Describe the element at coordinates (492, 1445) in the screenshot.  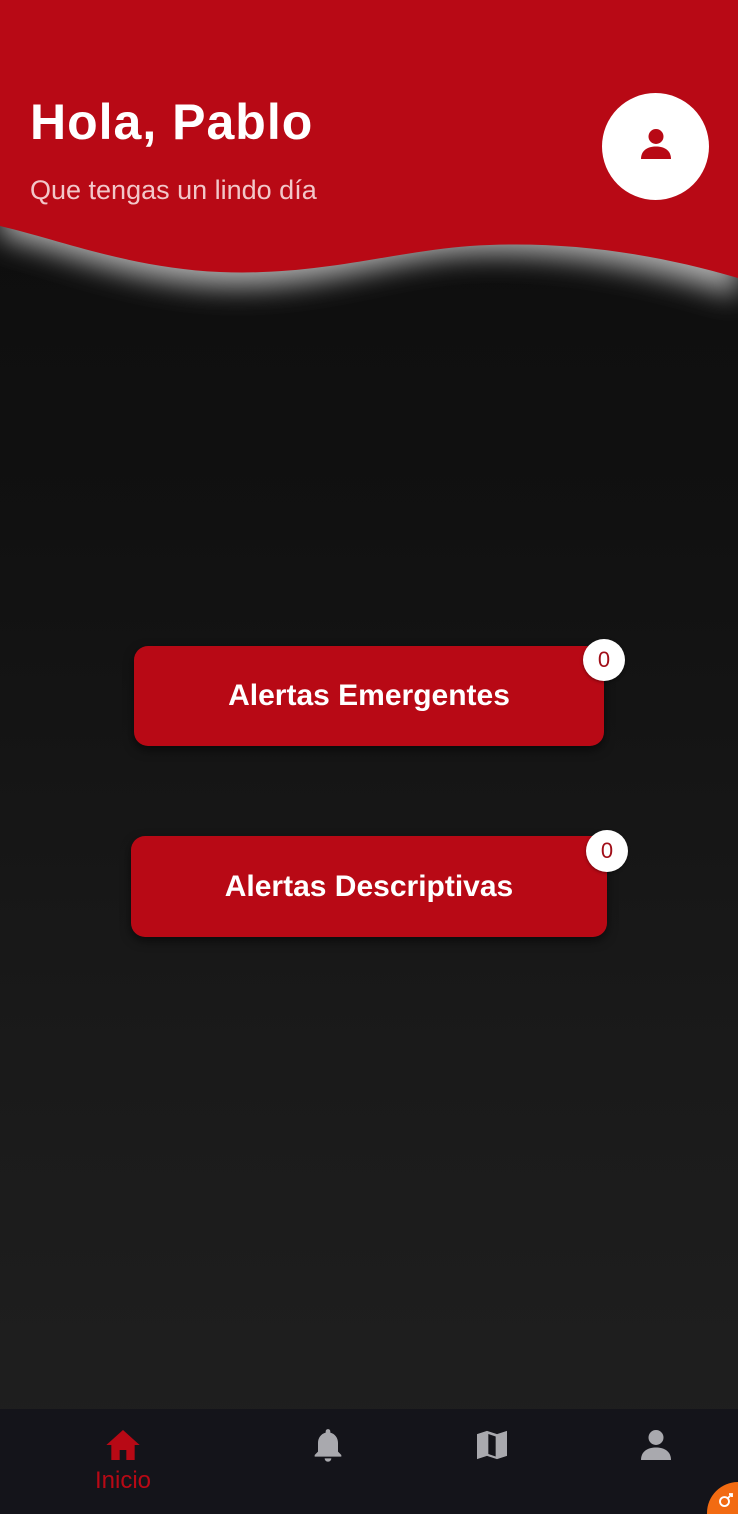
I see `map-icon` at that location.